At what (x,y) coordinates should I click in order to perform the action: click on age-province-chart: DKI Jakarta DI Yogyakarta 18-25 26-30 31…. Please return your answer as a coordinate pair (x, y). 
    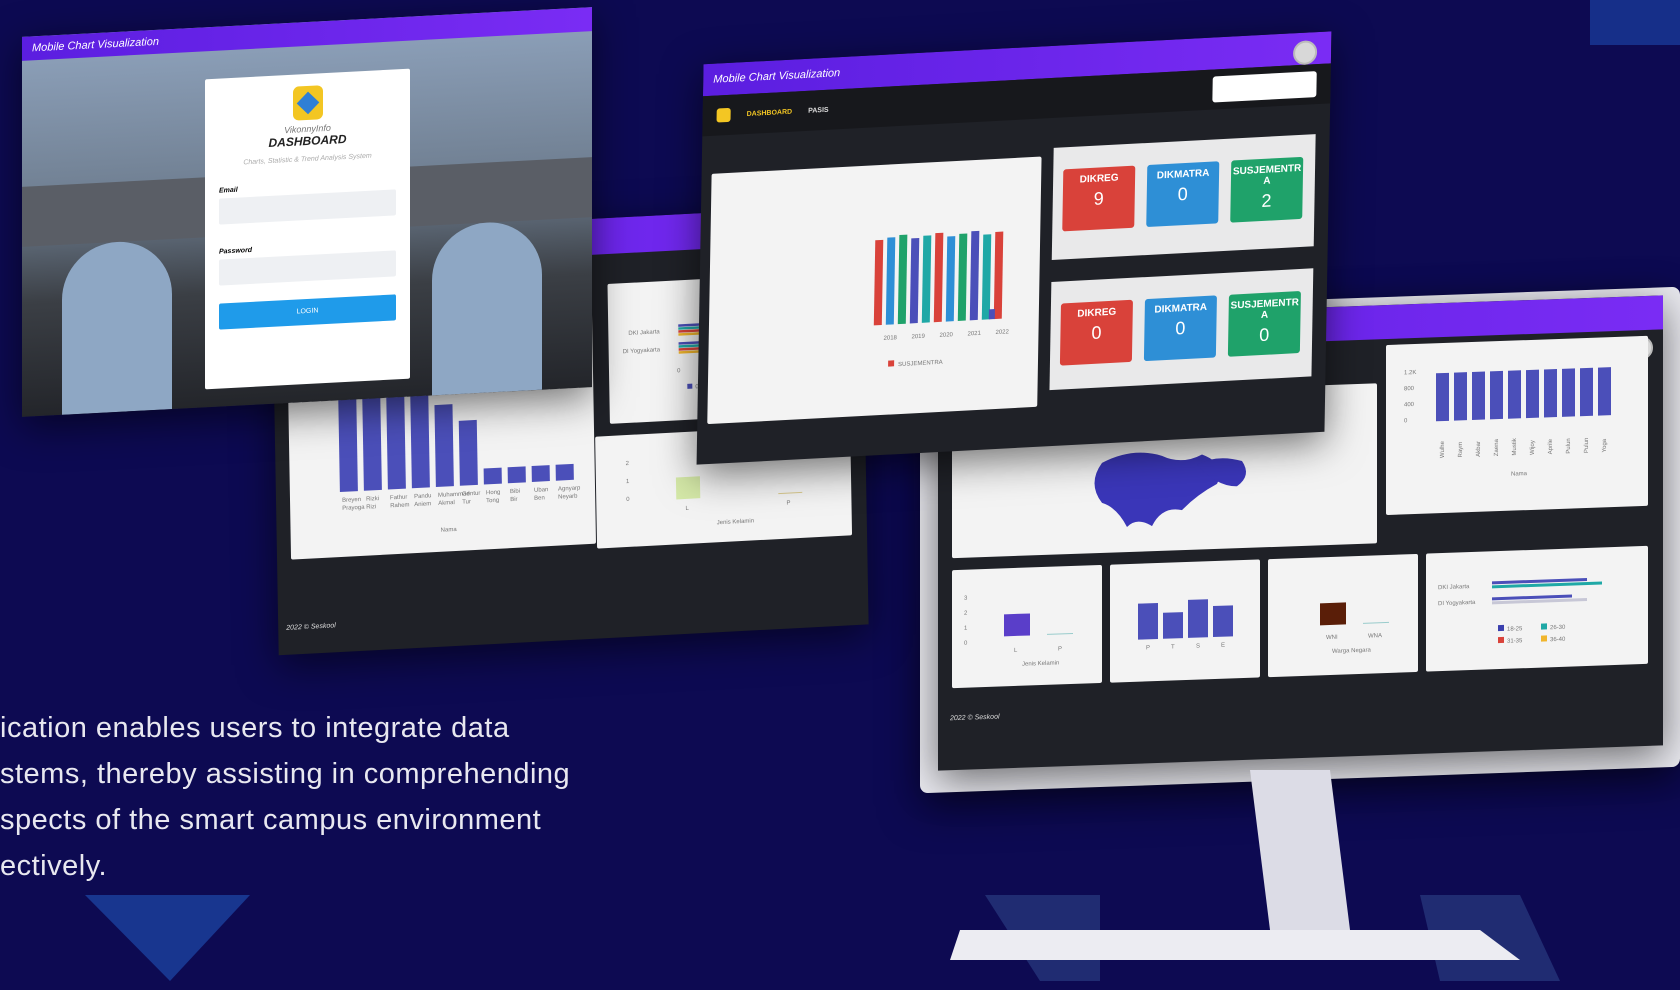
    Looking at the image, I should click on (1520, 611).